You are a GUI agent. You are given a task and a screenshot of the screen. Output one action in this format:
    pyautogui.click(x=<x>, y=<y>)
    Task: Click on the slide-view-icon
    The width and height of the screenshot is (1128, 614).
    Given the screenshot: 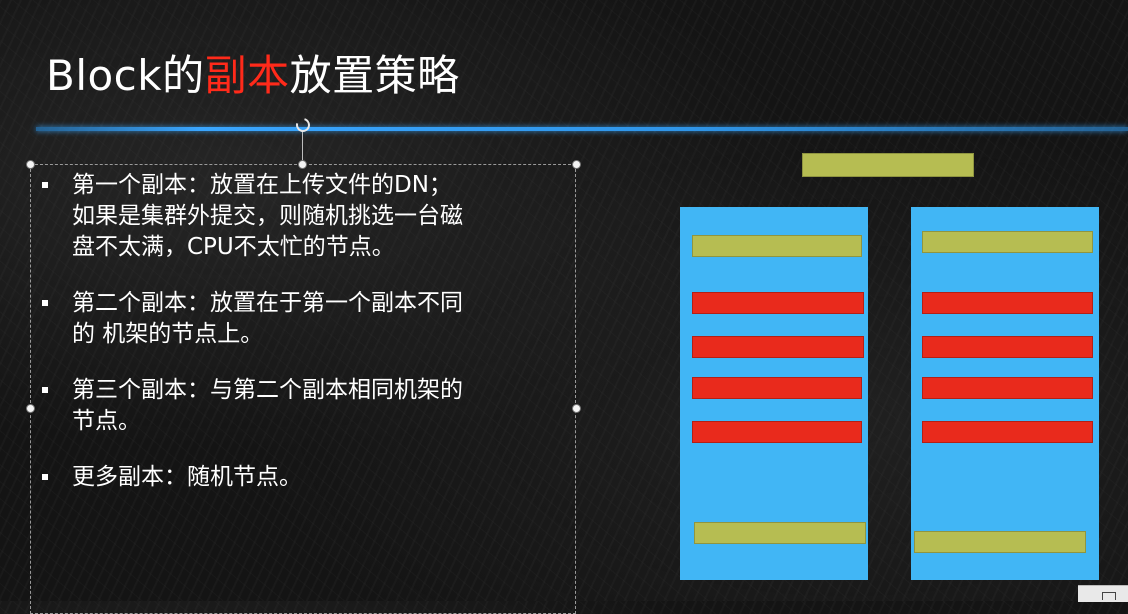 What is the action you would take?
    pyautogui.click(x=1109, y=596)
    